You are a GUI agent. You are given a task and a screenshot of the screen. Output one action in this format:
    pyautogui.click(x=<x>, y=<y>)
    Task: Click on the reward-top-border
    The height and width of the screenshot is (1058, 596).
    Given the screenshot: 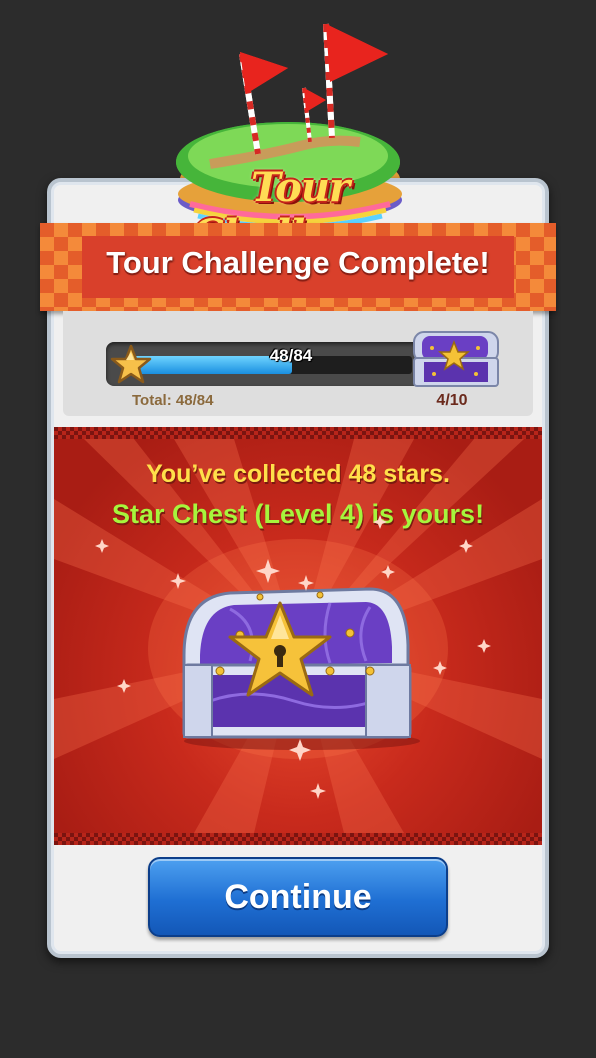 What is the action you would take?
    pyautogui.click(x=298, y=433)
    